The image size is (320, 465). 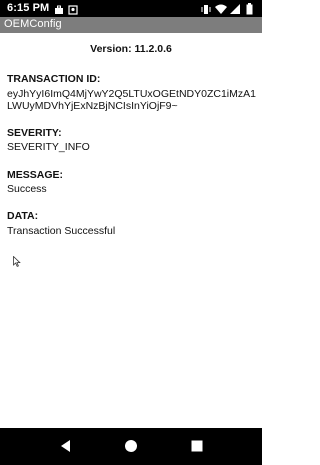 What do you see at coordinates (23, 216) in the screenshot?
I see `data-label: DATA:` at bounding box center [23, 216].